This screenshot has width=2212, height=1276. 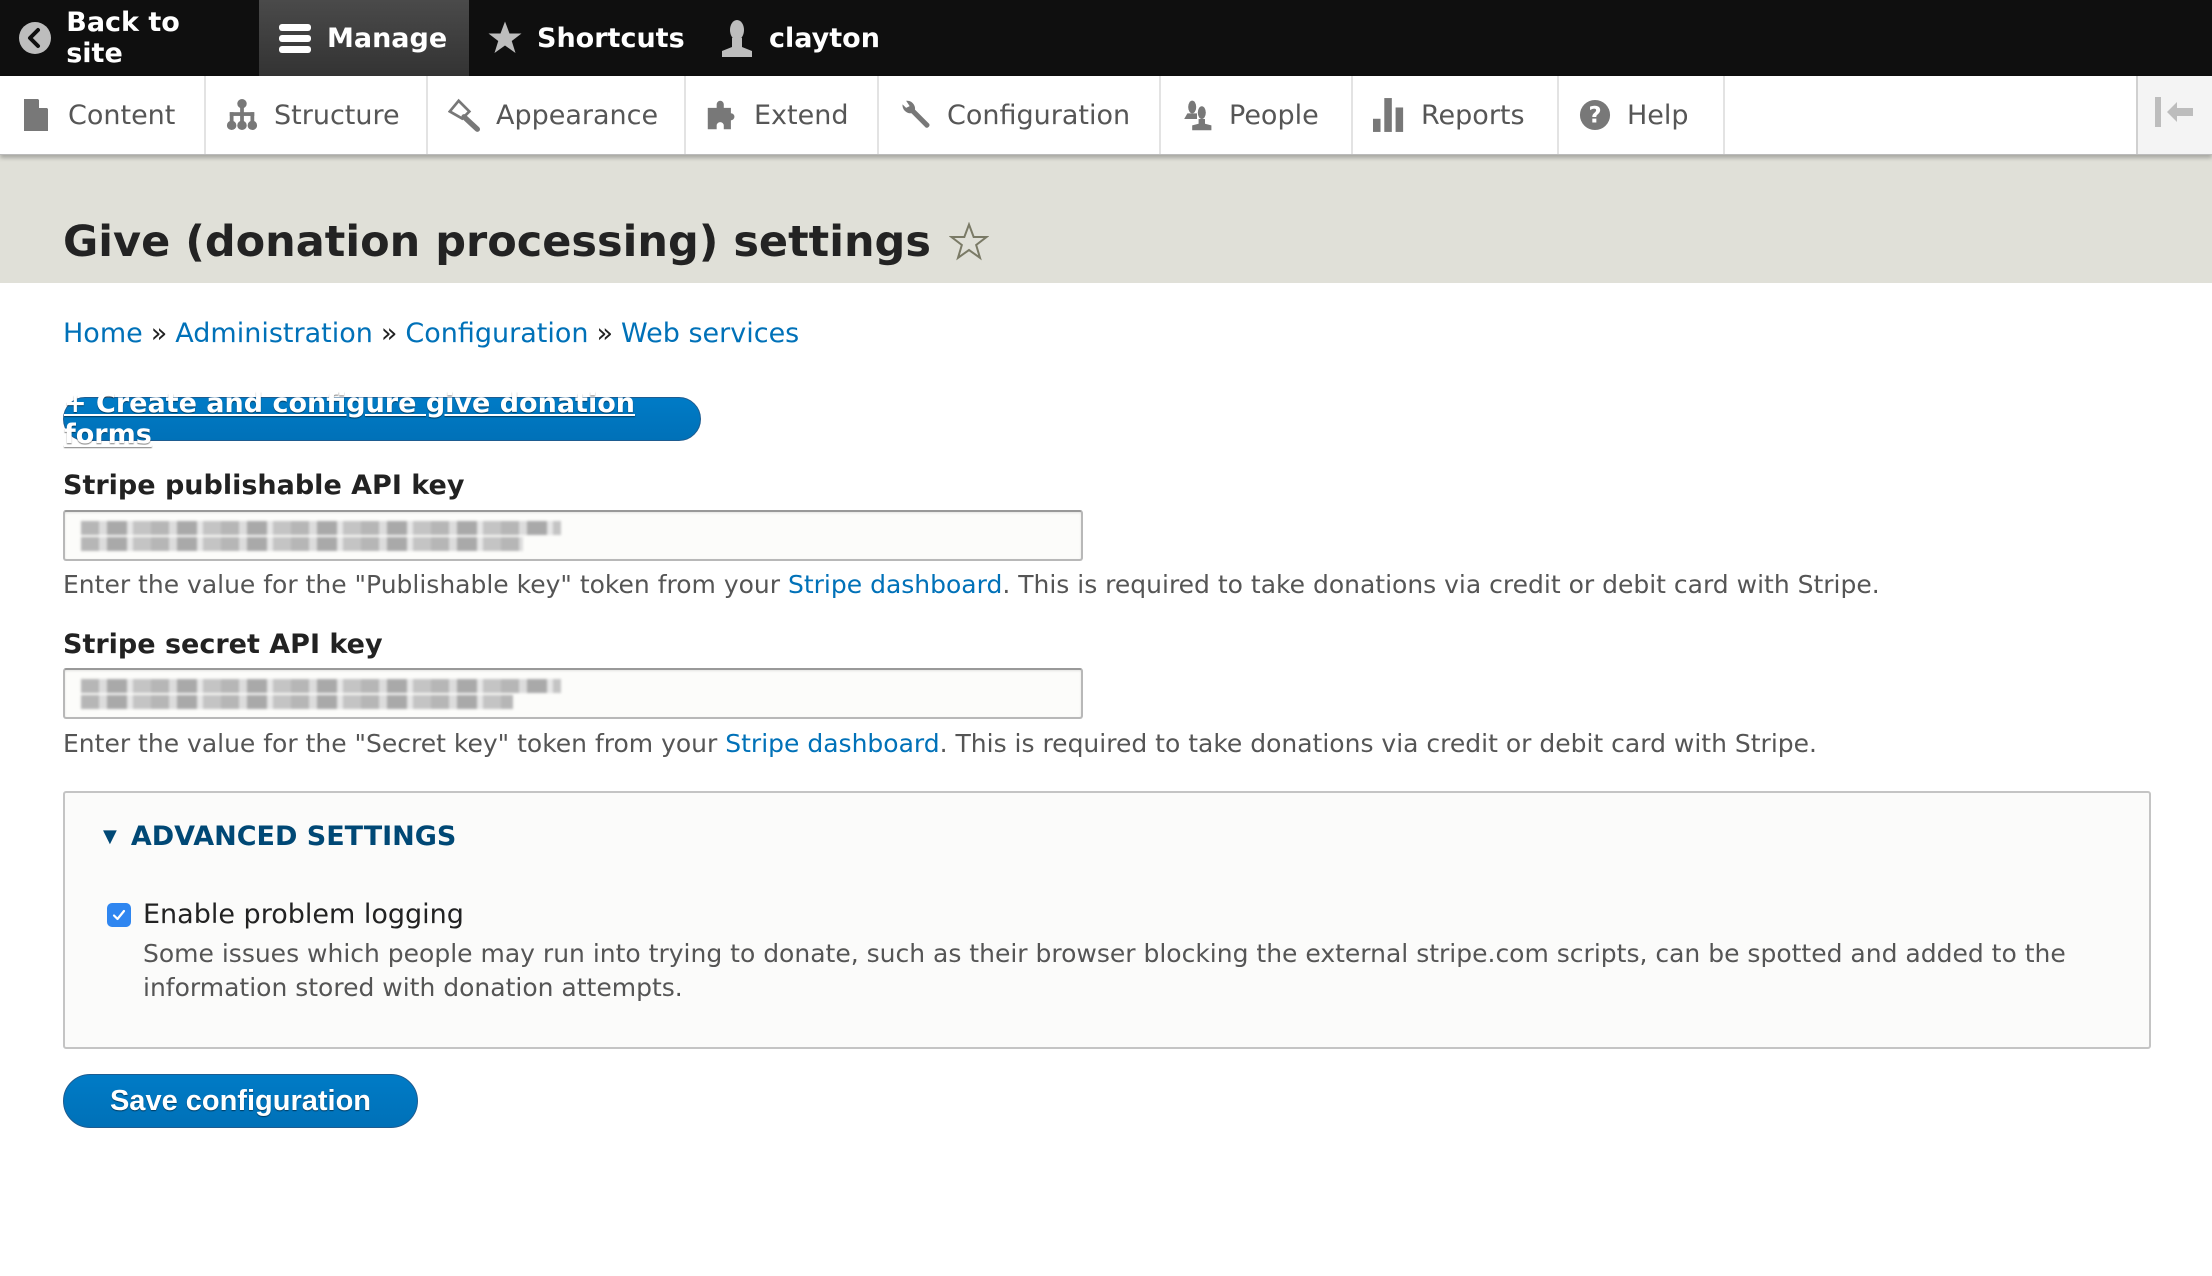 What do you see at coordinates (710, 333) in the screenshot?
I see `breadcrumb-web-services: Web services` at bounding box center [710, 333].